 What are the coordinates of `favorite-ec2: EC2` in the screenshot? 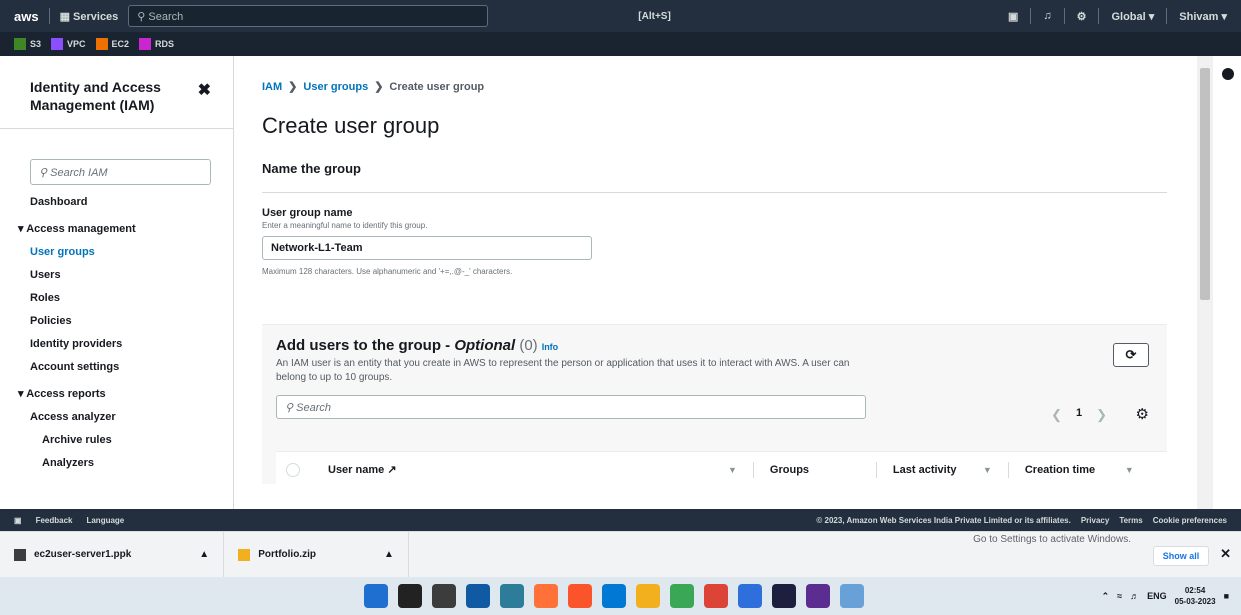 It's located at (112, 44).